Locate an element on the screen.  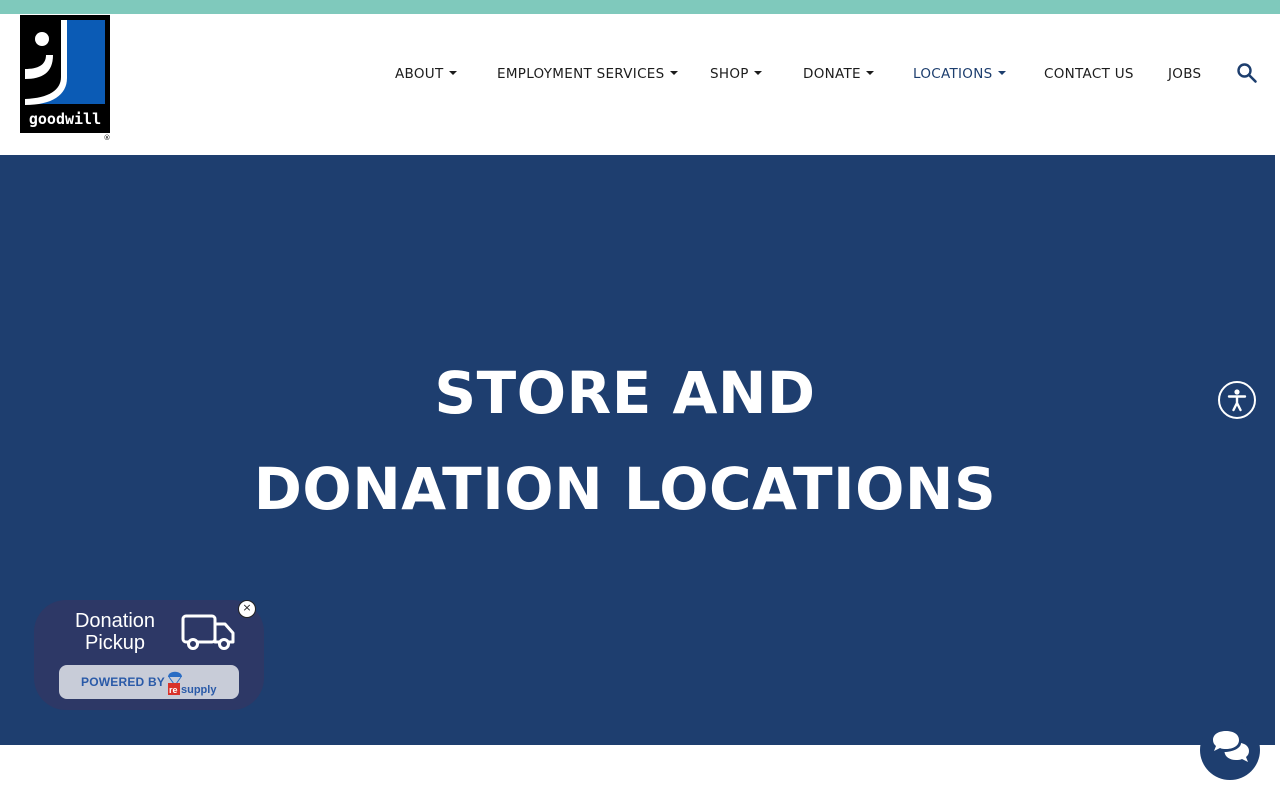
nav-item-label: EMPLOYMENT SERVICES is located at coordinates (581, 74).